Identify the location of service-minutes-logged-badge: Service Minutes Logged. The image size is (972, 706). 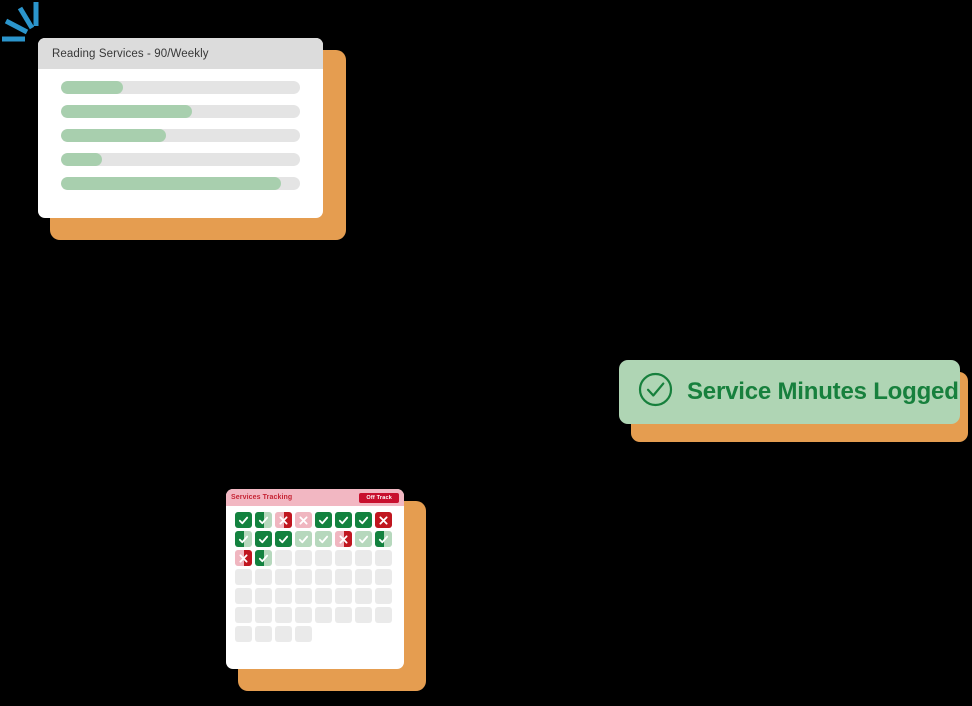
(795, 401).